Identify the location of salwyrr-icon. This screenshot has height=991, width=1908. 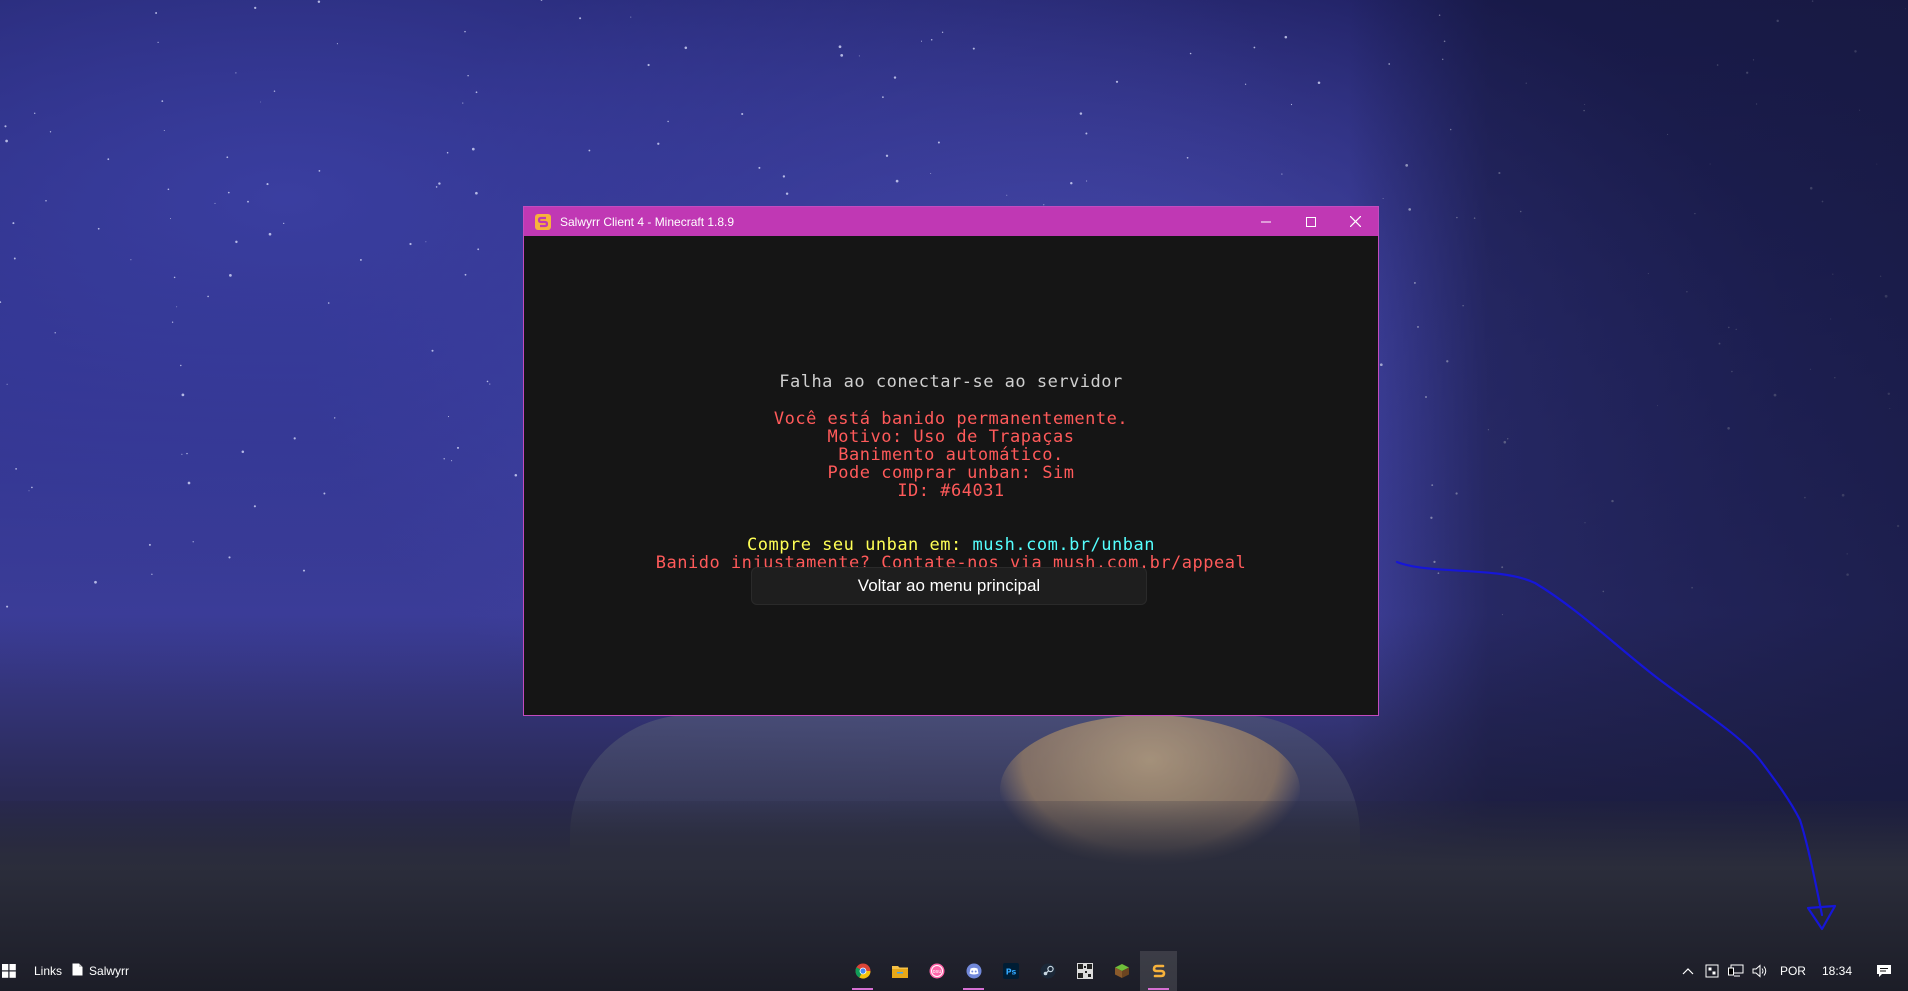
(1158, 971).